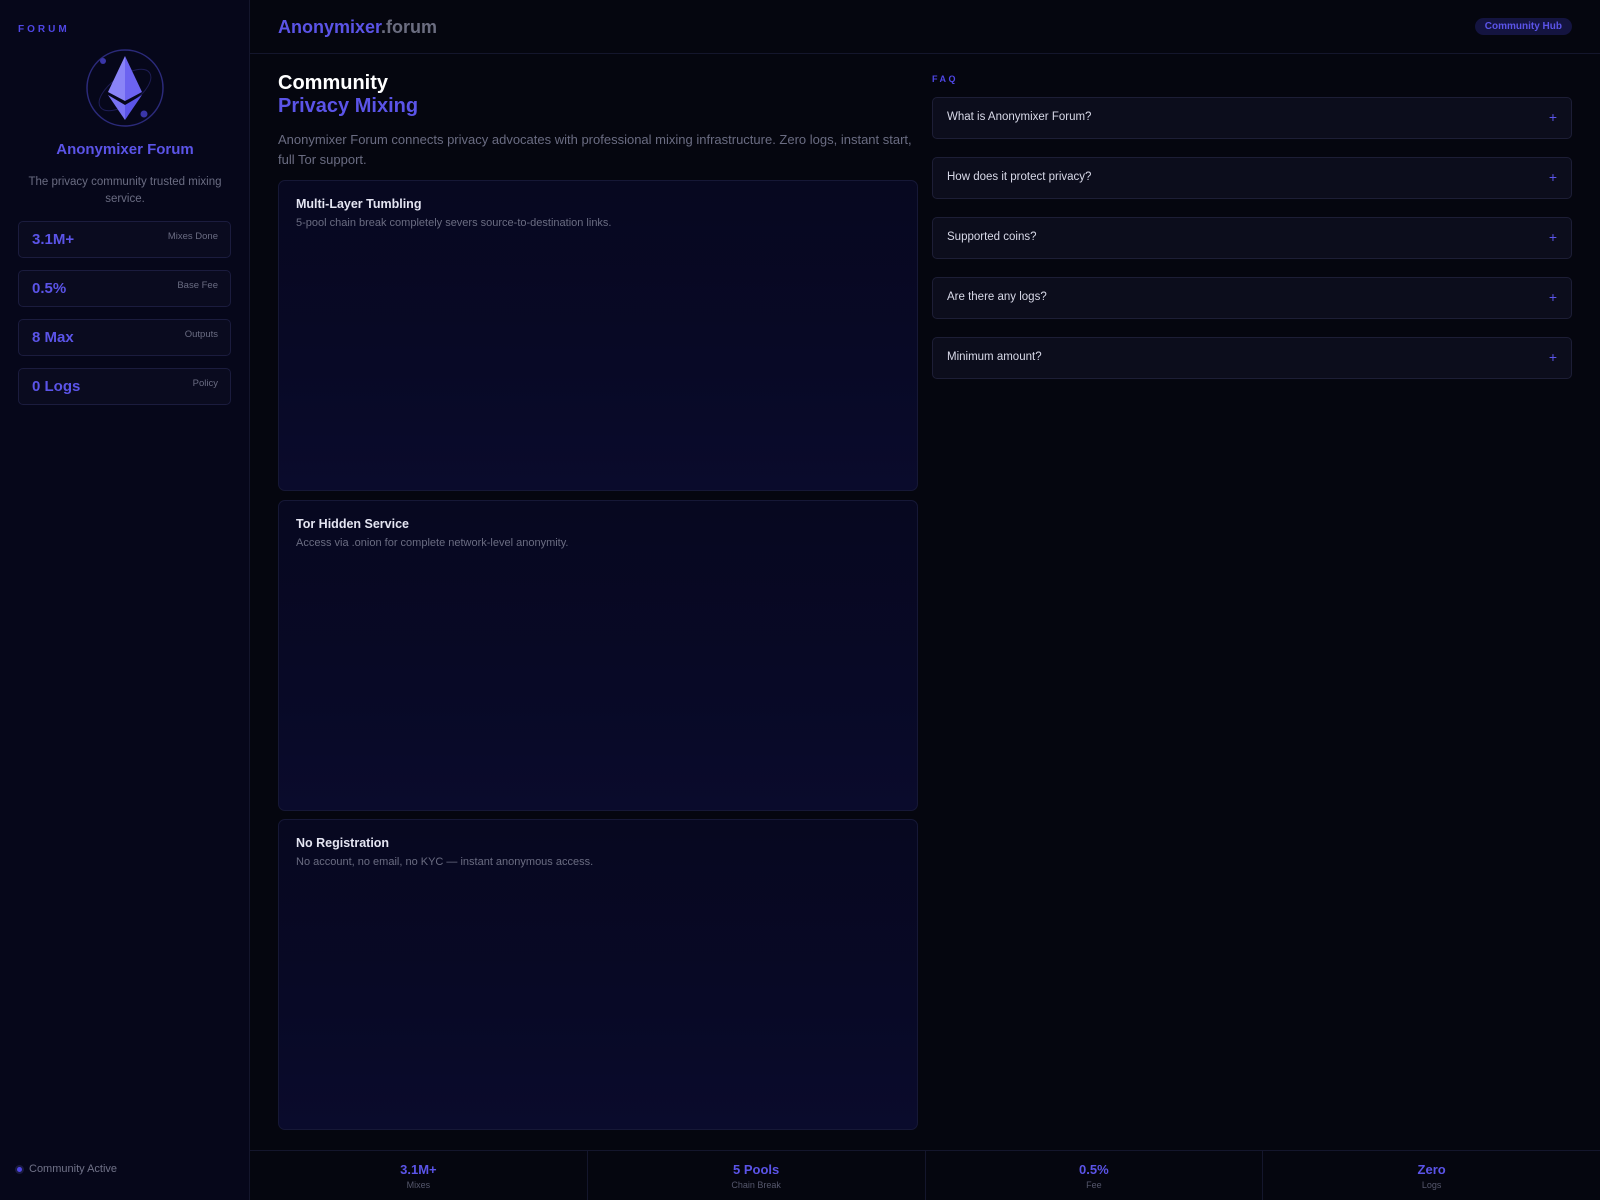 The height and width of the screenshot is (1200, 1600). I want to click on faq-question: Minimum amount?, so click(994, 357).